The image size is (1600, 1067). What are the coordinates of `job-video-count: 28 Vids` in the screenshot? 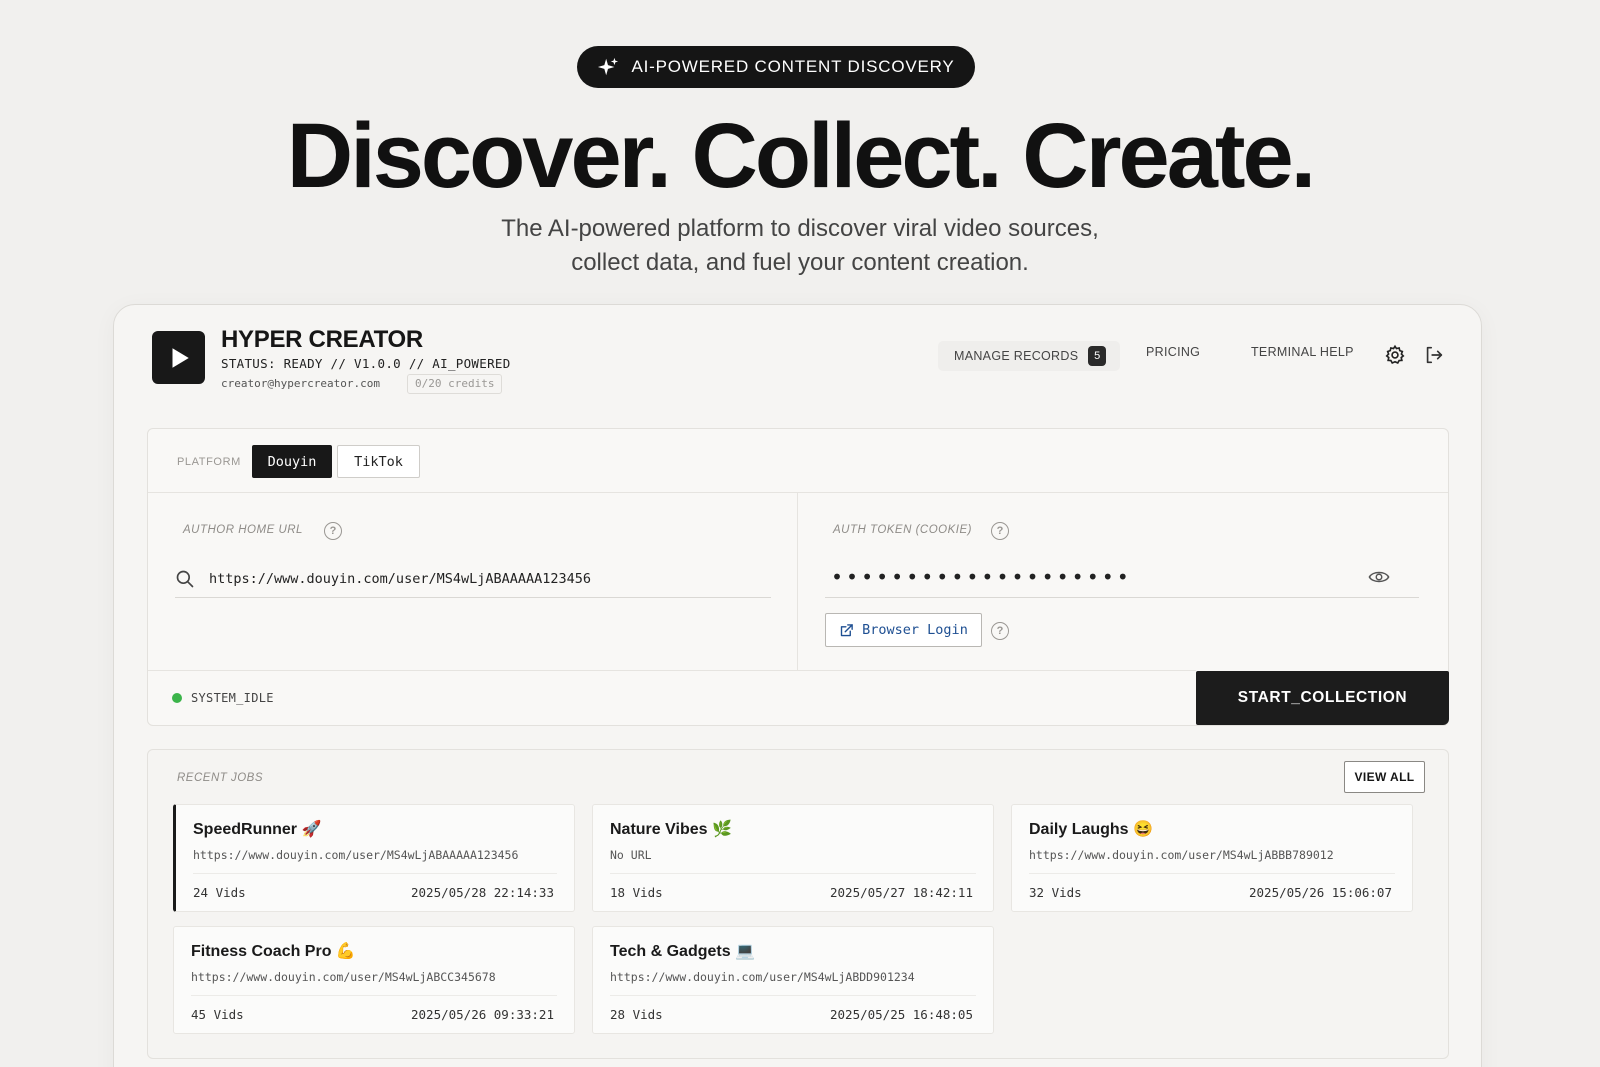 It's located at (636, 1014).